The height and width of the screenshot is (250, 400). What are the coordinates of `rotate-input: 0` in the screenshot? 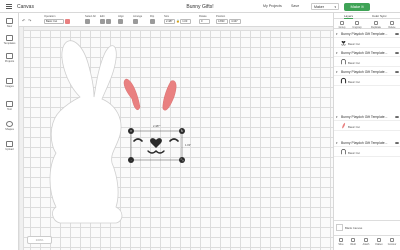 It's located at (204, 21).